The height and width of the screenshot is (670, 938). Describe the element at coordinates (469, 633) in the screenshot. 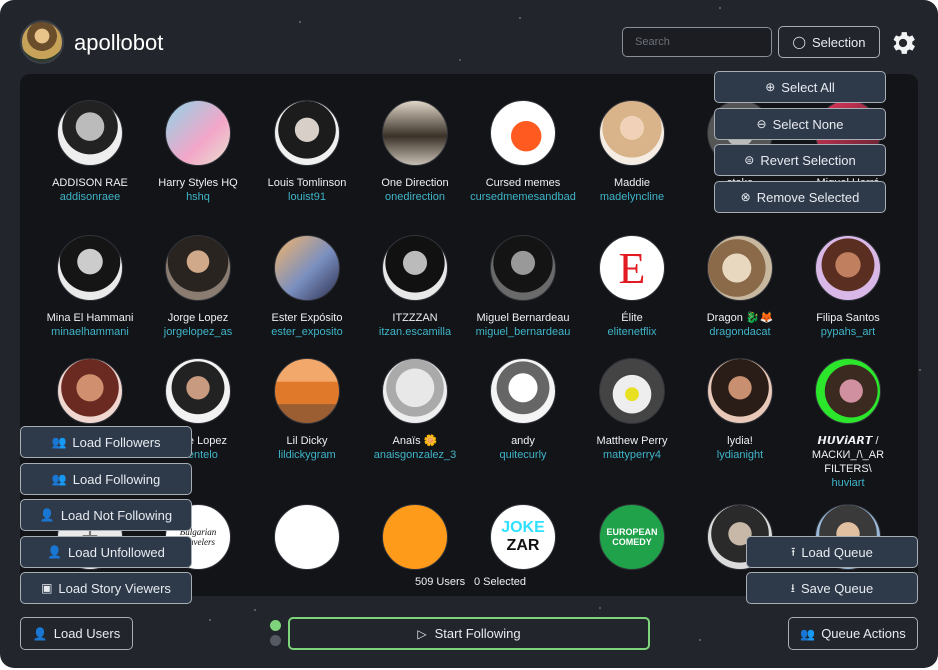

I see `start-following-button: ▷ Start Following` at that location.